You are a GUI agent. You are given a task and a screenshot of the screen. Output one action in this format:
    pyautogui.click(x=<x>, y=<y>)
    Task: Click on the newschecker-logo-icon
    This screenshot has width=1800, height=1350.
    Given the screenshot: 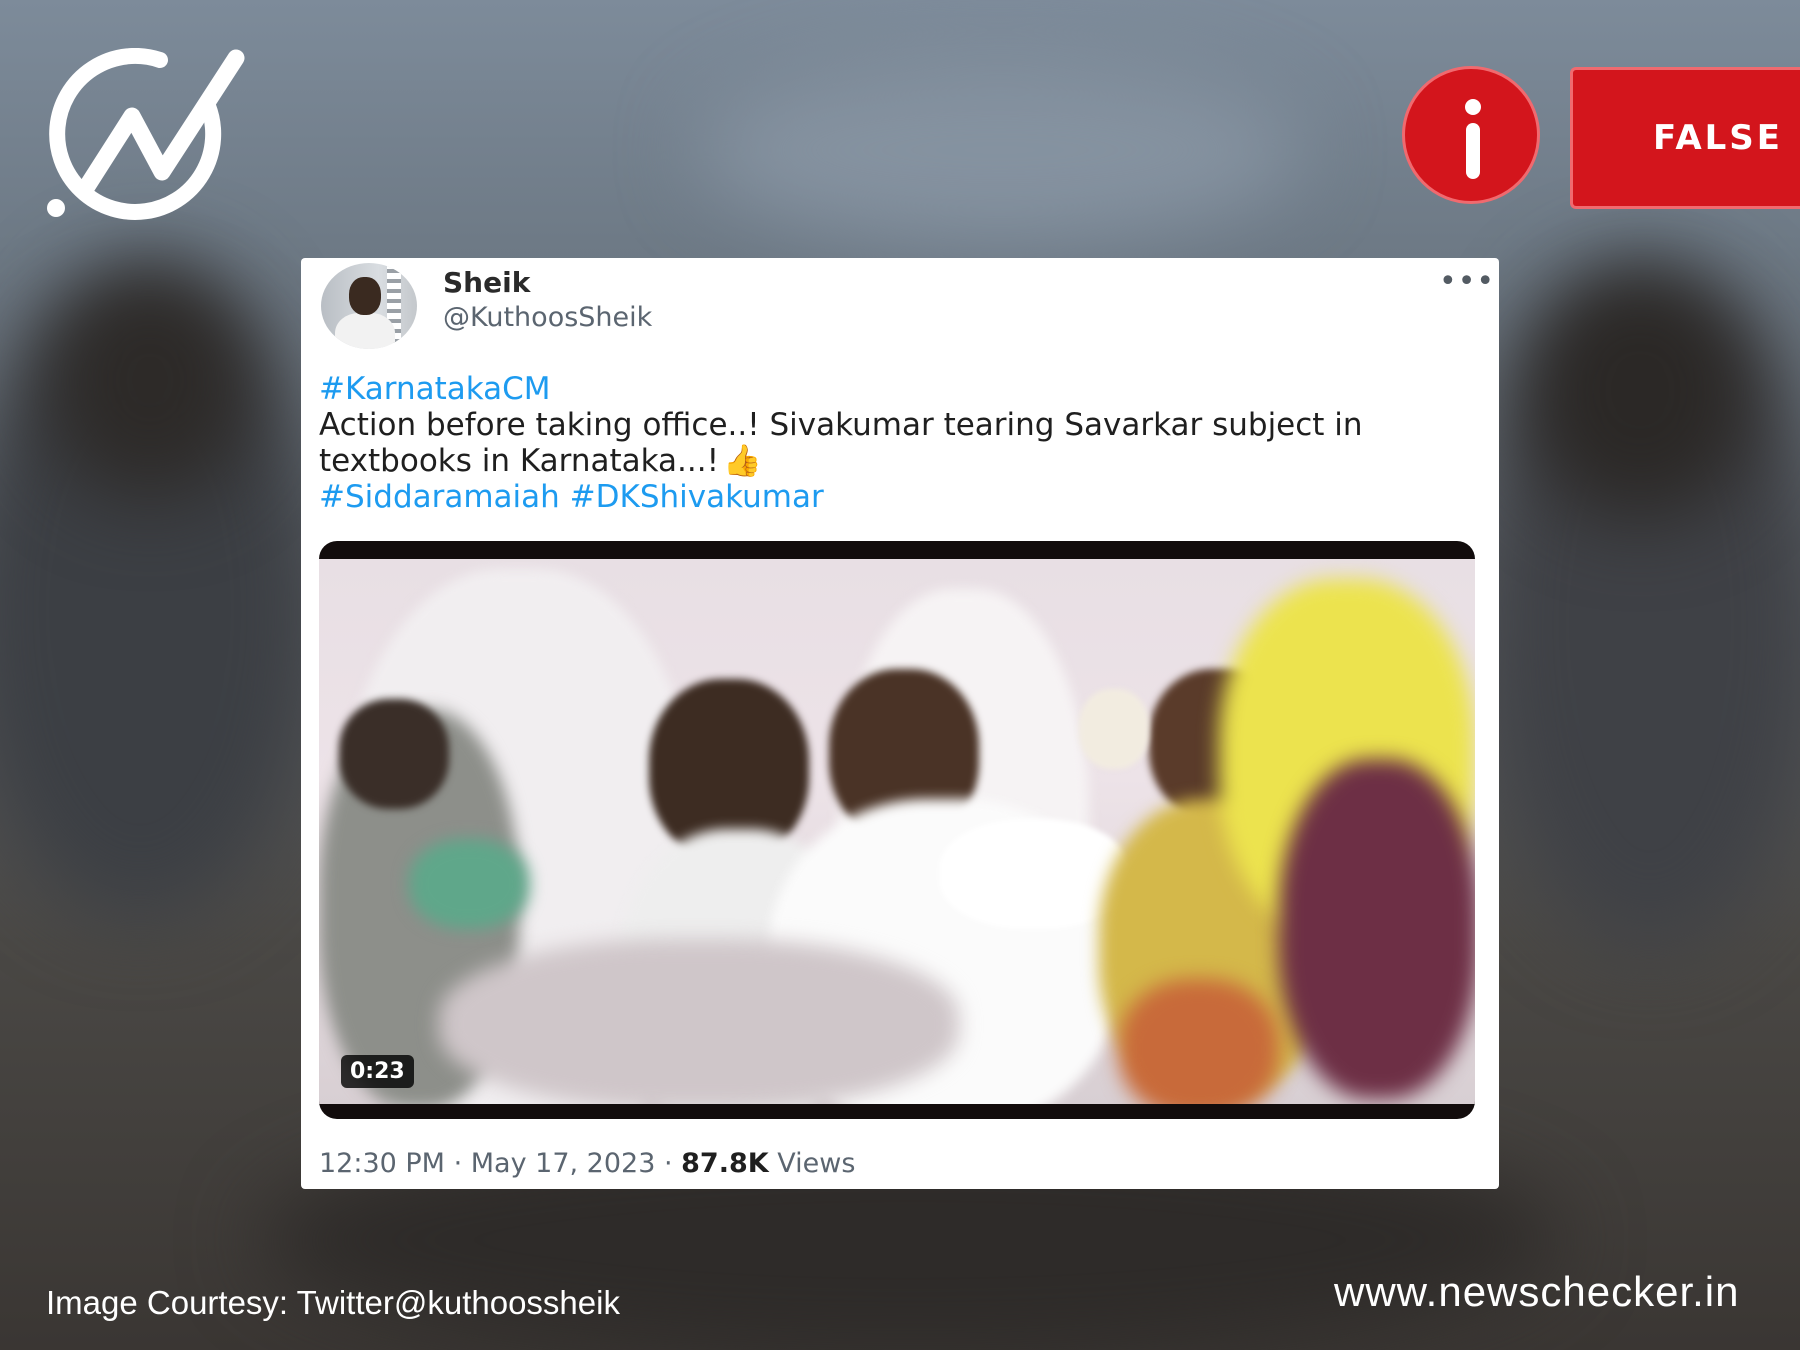 What is the action you would take?
    pyautogui.click(x=146, y=134)
    